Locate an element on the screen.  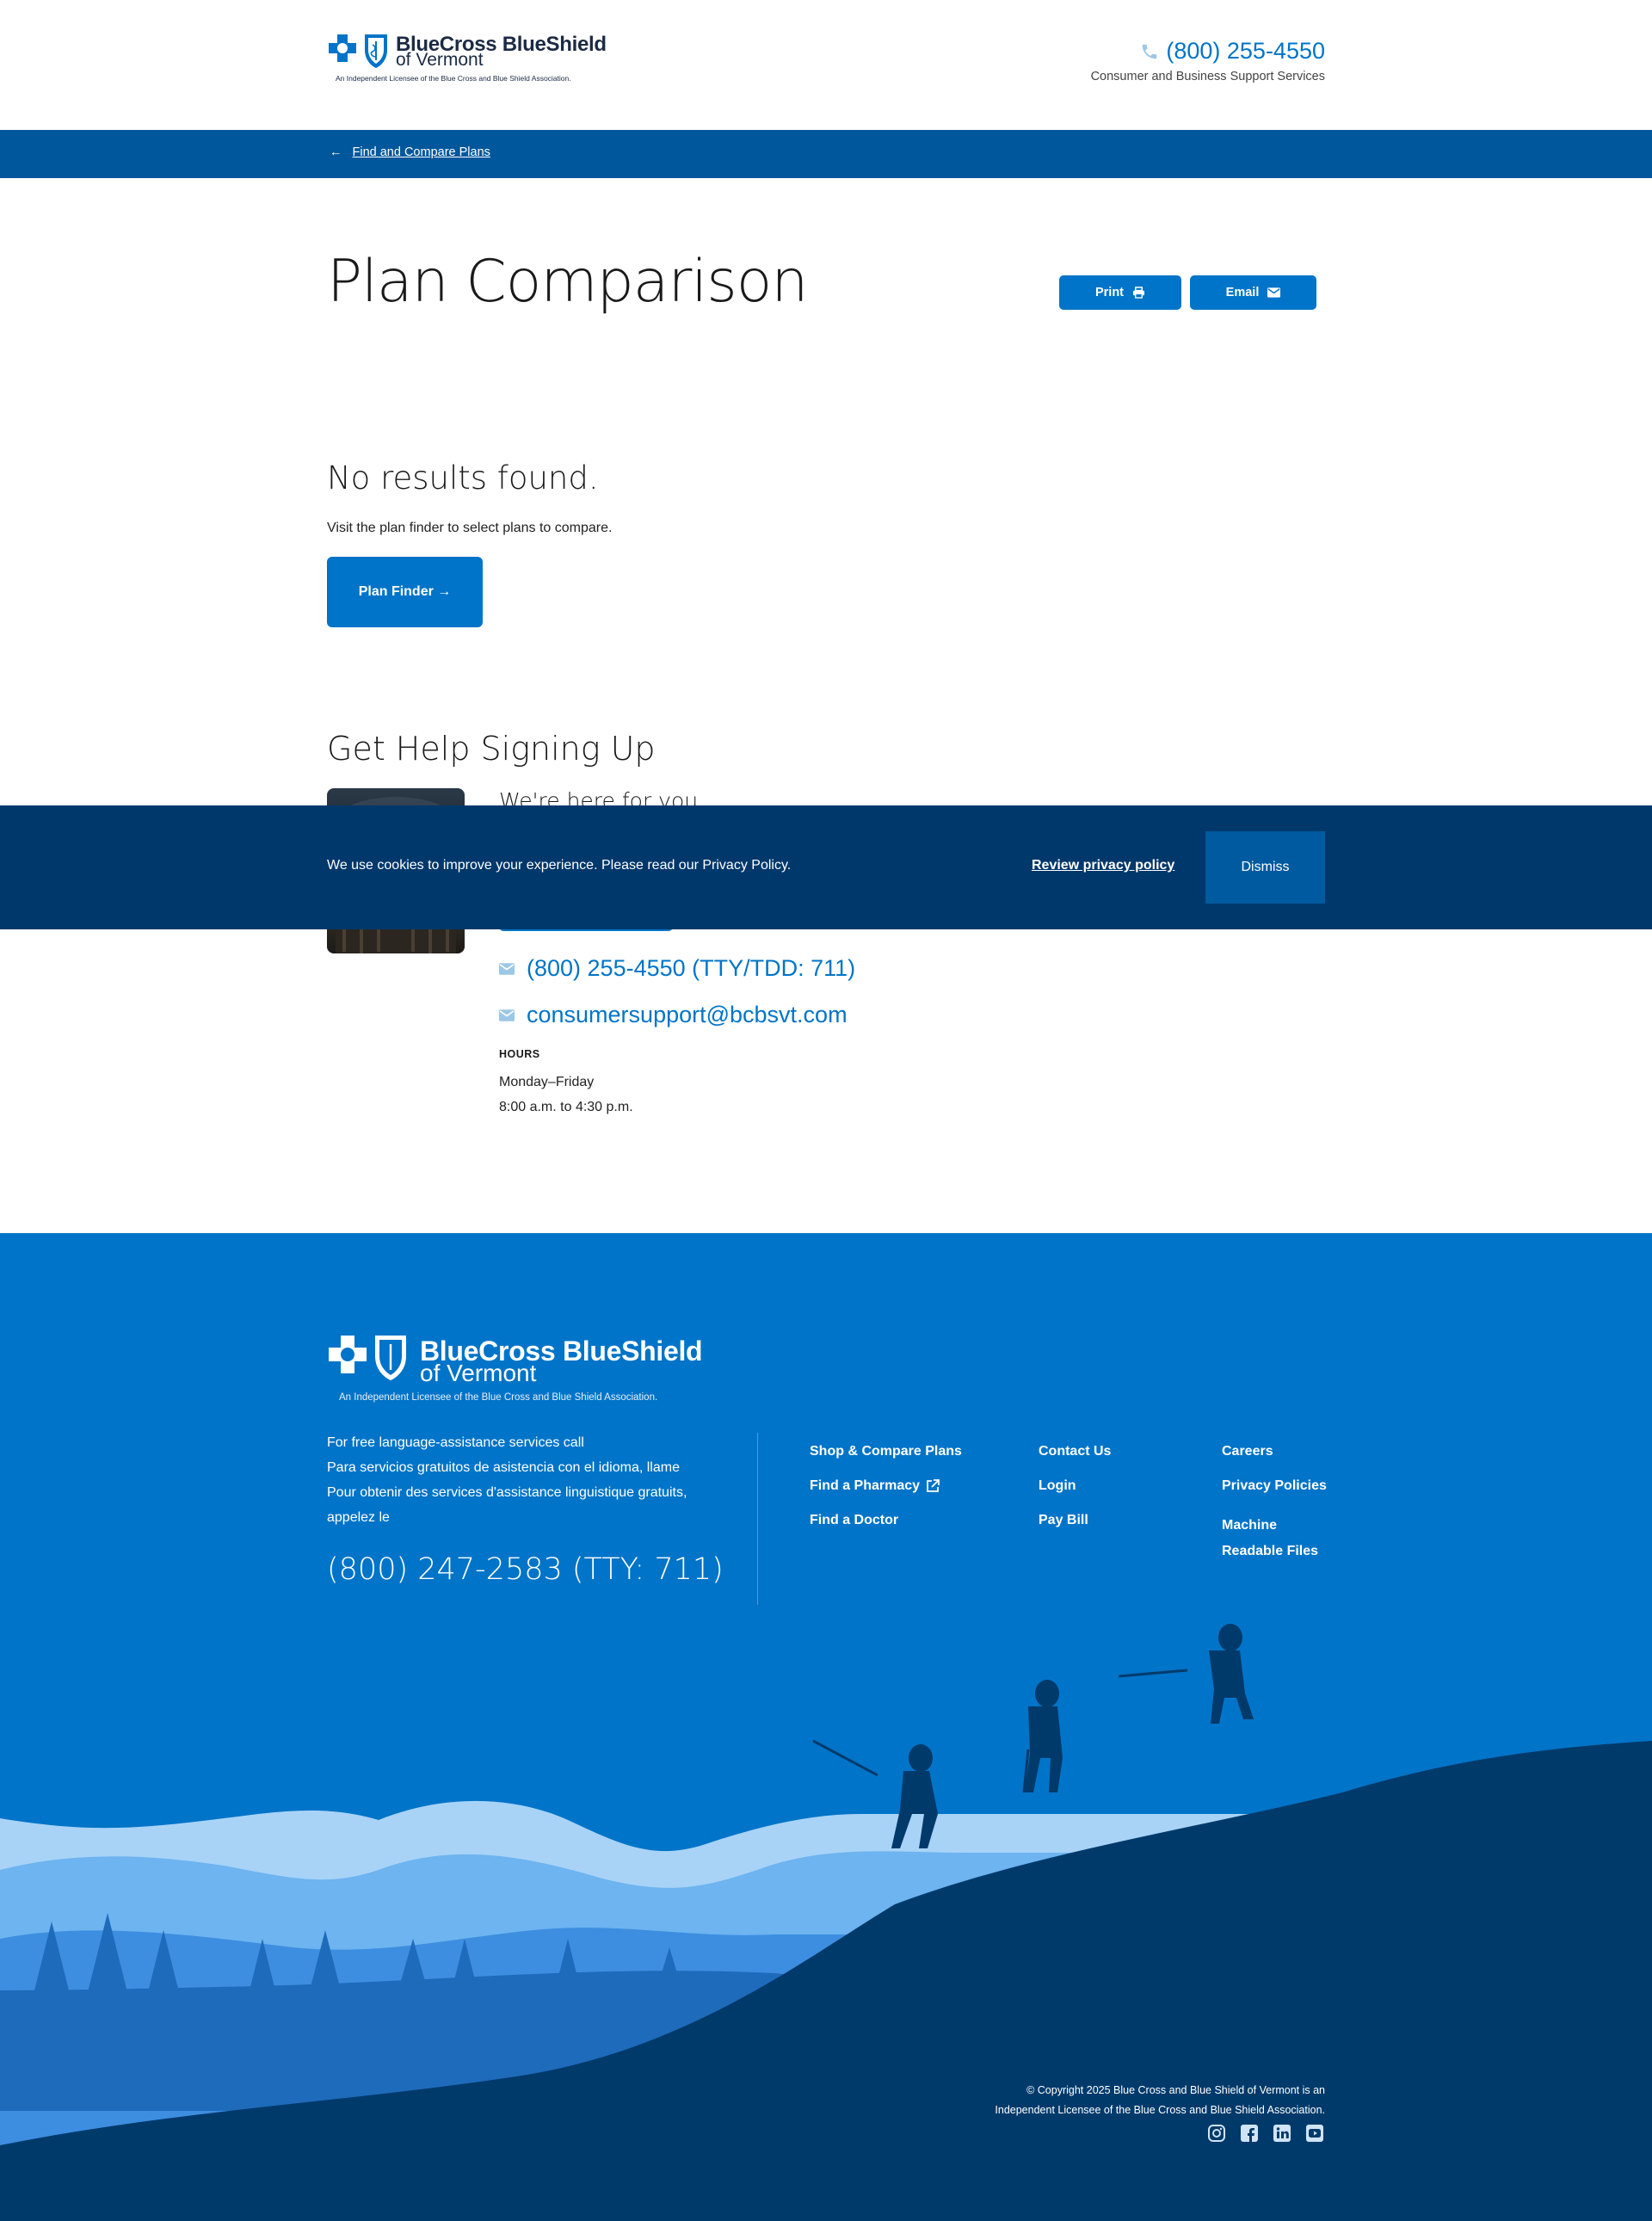
youtube-icon is located at coordinates (1314, 2133).